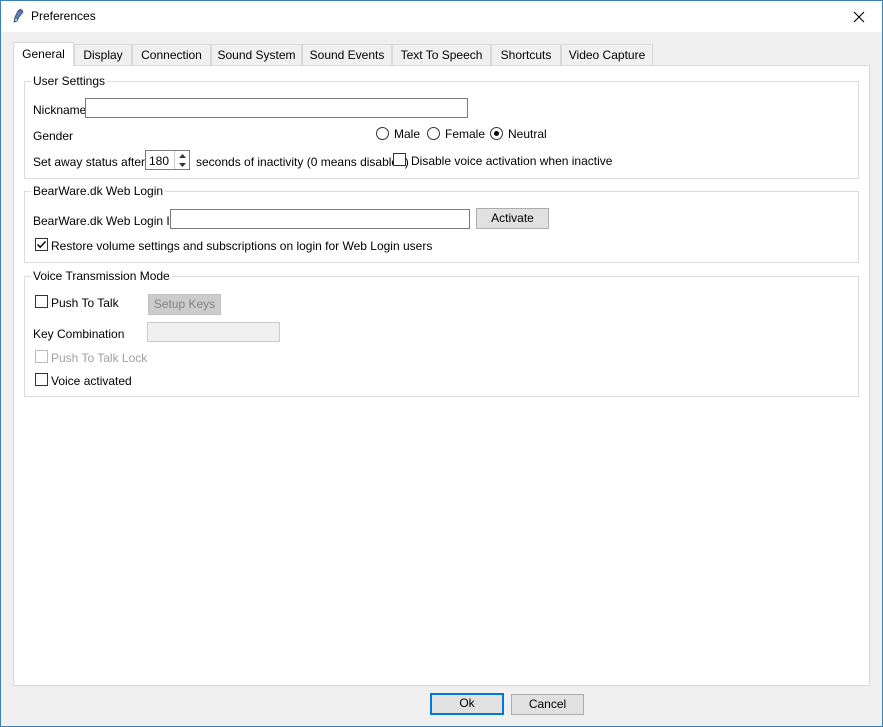  I want to click on arrow-down-icon, so click(182, 164).